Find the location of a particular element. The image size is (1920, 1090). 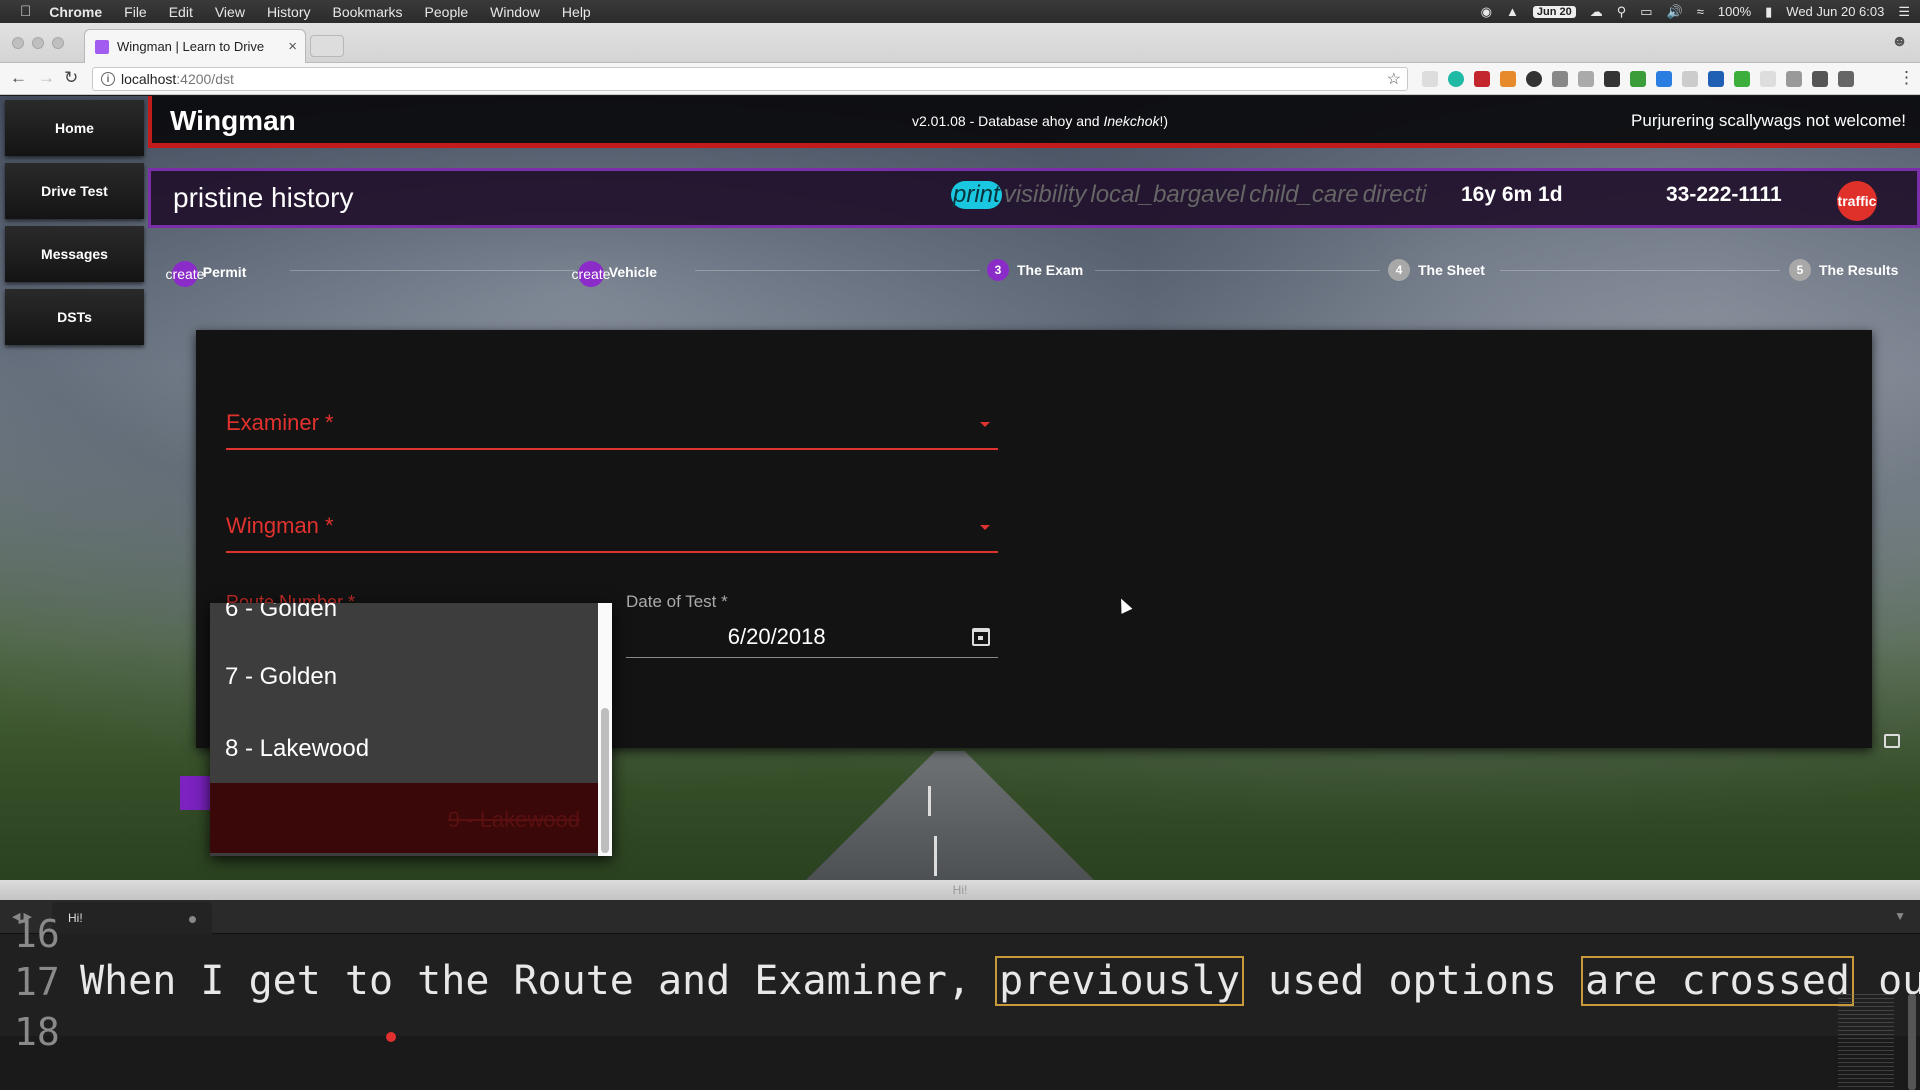

editor-title-bar: Hi! is located at coordinates (960, 890).